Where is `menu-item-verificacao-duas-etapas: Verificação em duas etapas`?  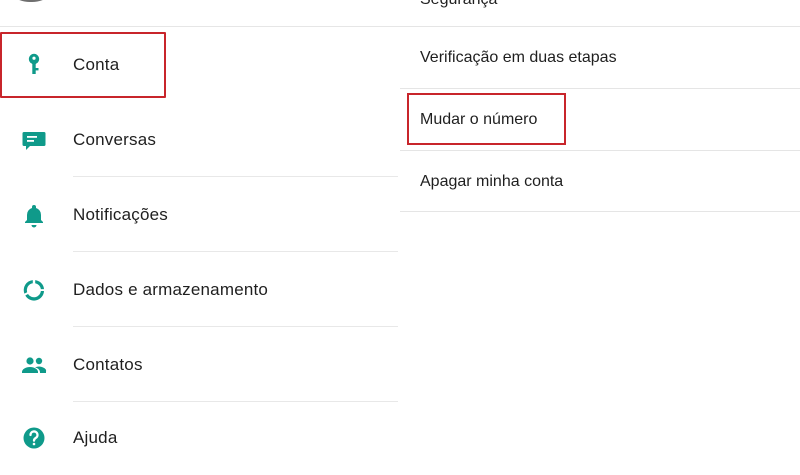 menu-item-verificacao-duas-etapas: Verificação em duas etapas is located at coordinates (600, 58).